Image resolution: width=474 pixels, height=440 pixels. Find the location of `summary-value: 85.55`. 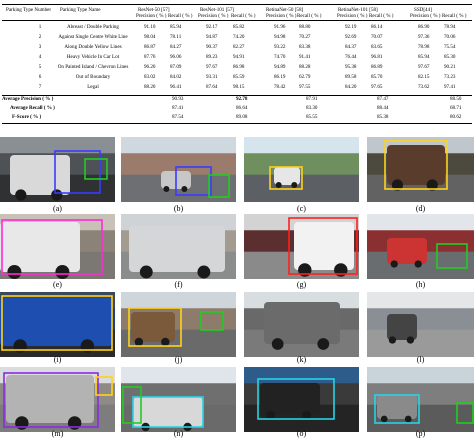

summary-value: 85.55 is located at coordinates (312, 117).